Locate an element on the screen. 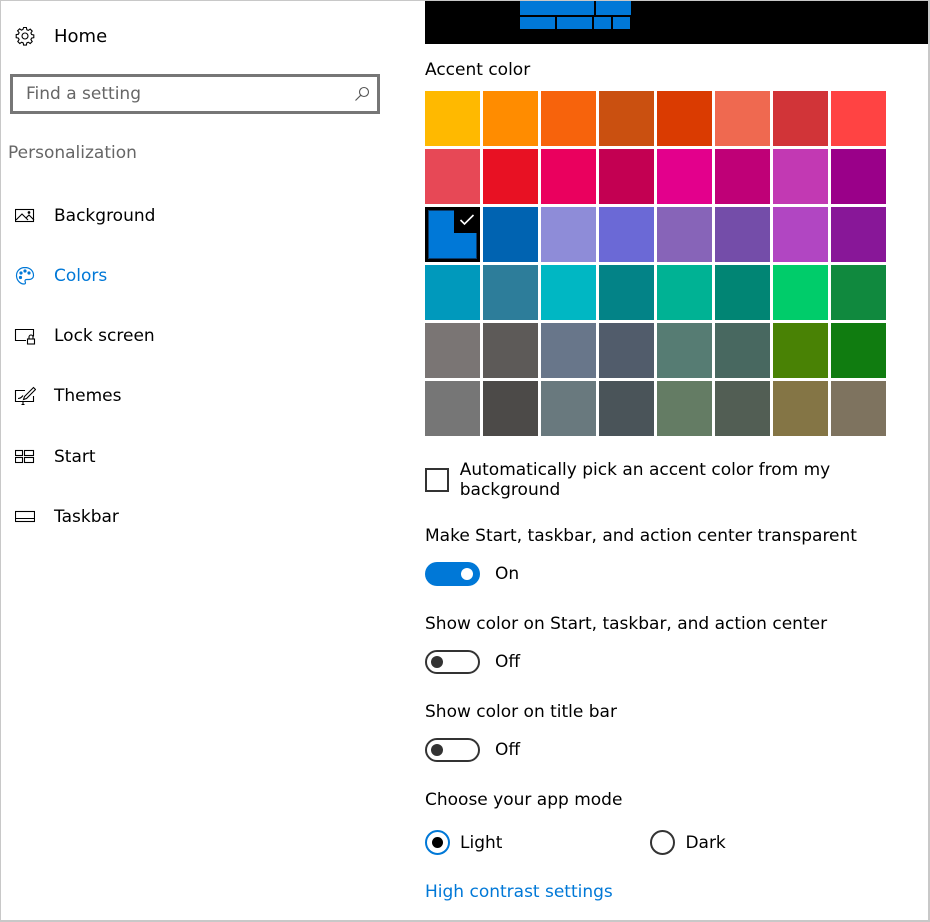  app-mode-light-radio: Light is located at coordinates (463, 842).